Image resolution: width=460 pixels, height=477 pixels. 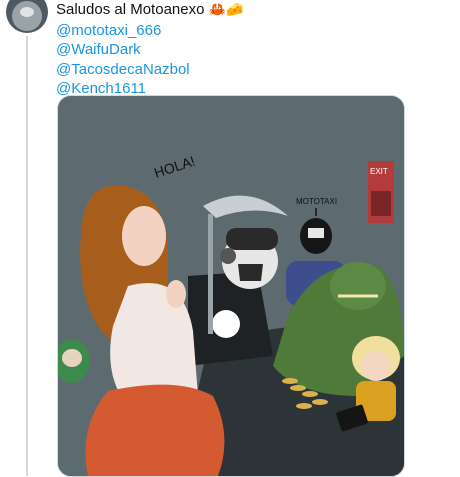 I want to click on crab-emoji: 🦀, so click(x=217, y=10).